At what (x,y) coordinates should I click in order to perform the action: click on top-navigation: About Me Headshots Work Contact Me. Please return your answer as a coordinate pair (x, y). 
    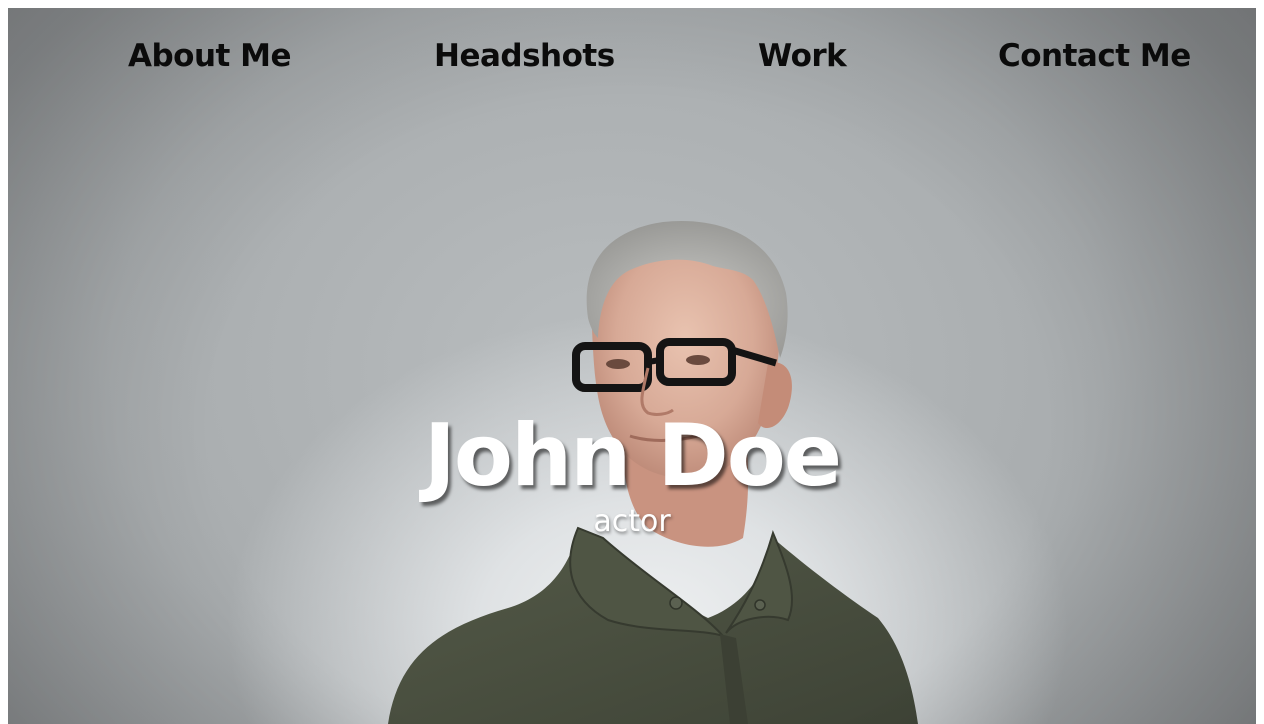
    Looking at the image, I should click on (632, 63).